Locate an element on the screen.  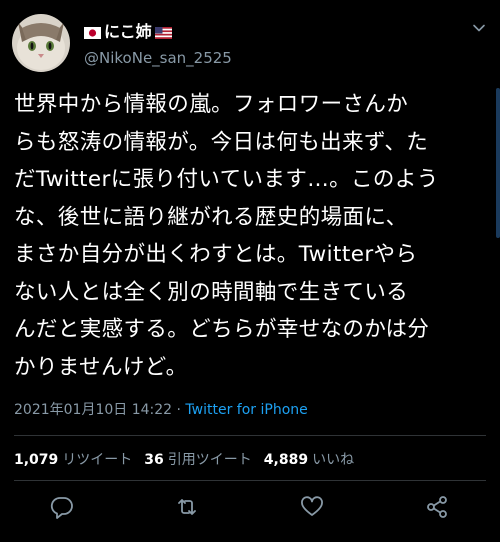
share-button is located at coordinates (437, 507).